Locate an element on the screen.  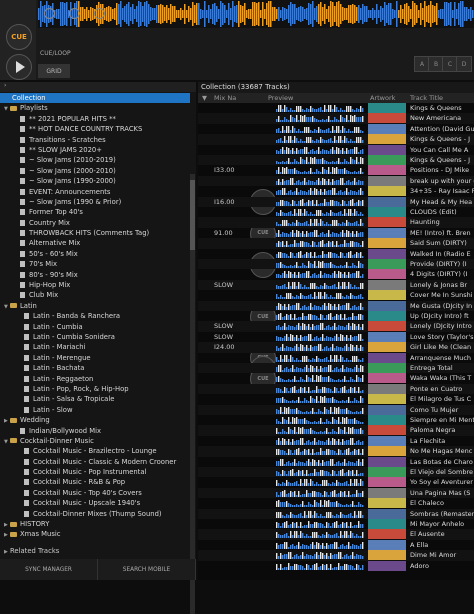
track-row: SLOW CUE Lonely & Jonas Br is located at coordinates (336, 304).